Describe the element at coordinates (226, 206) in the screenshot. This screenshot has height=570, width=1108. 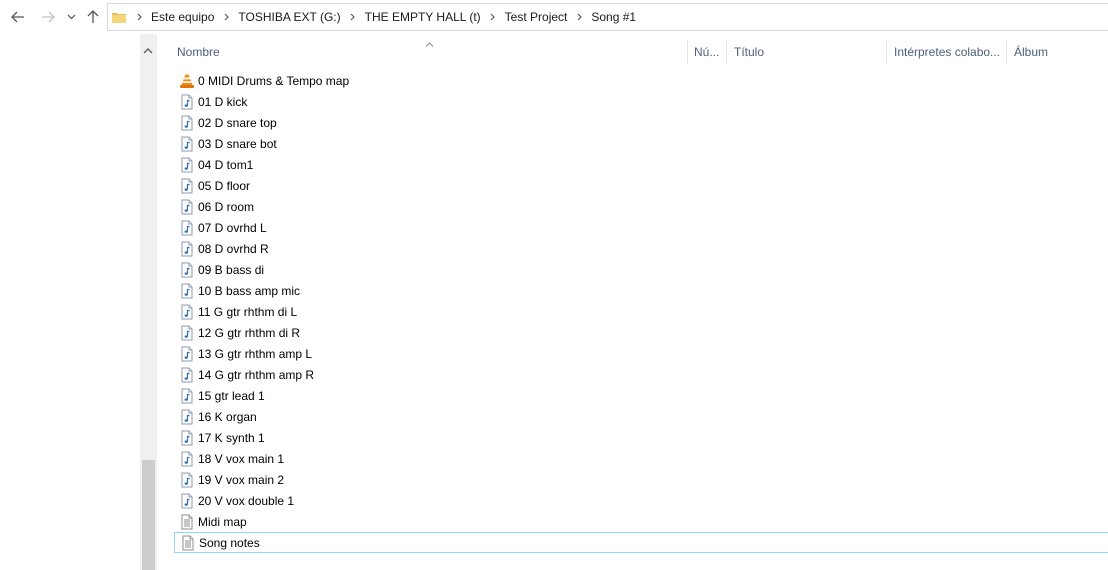
I see `file-name: 06 D room` at that location.